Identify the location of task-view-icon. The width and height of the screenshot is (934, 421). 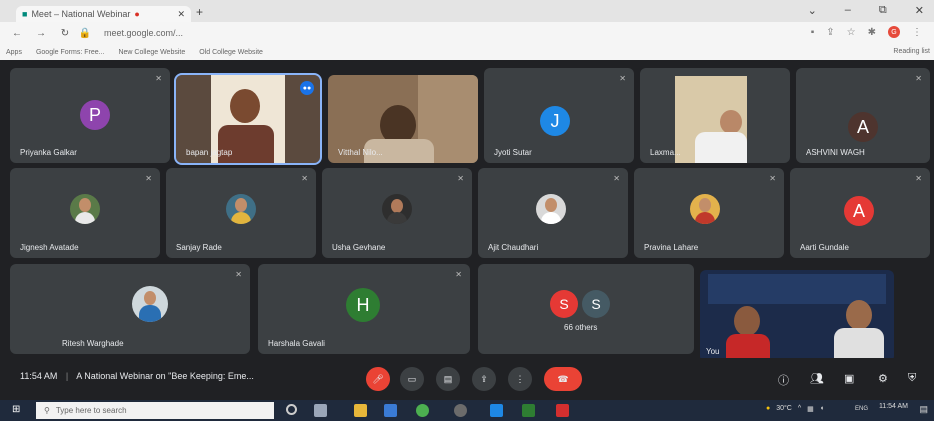
(320, 410).